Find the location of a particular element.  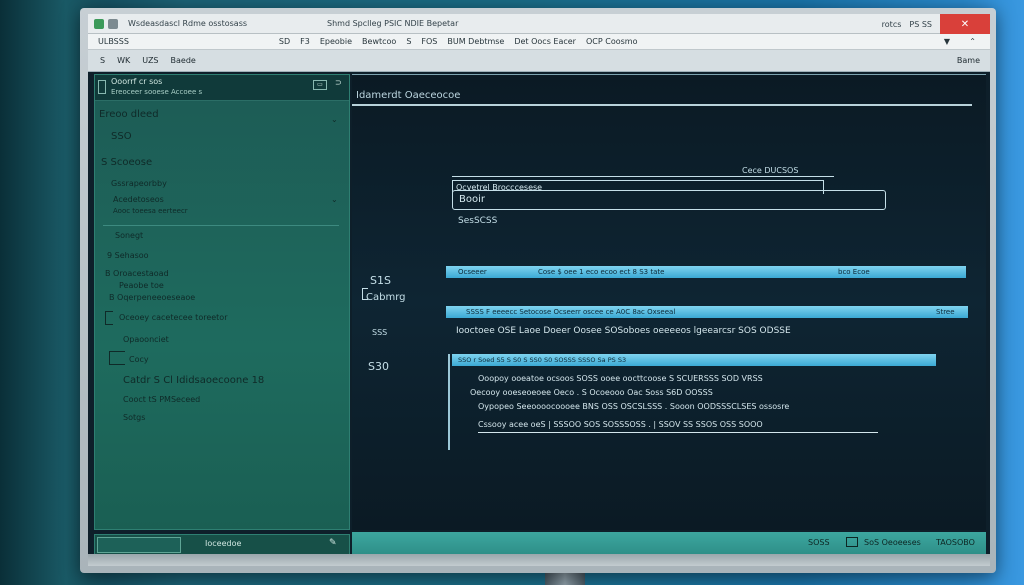

menu-item: S is located at coordinates (408, 41).